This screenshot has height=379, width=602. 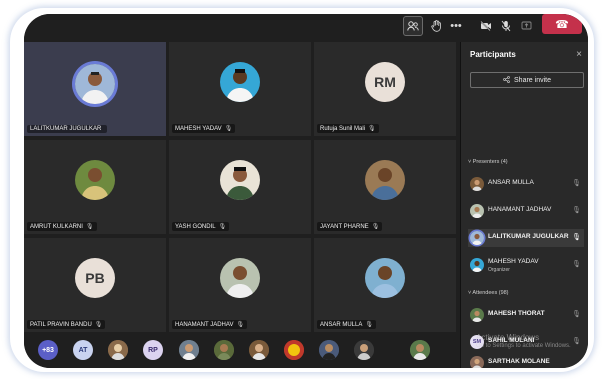 I want to click on close-icon: ×, so click(x=579, y=54).